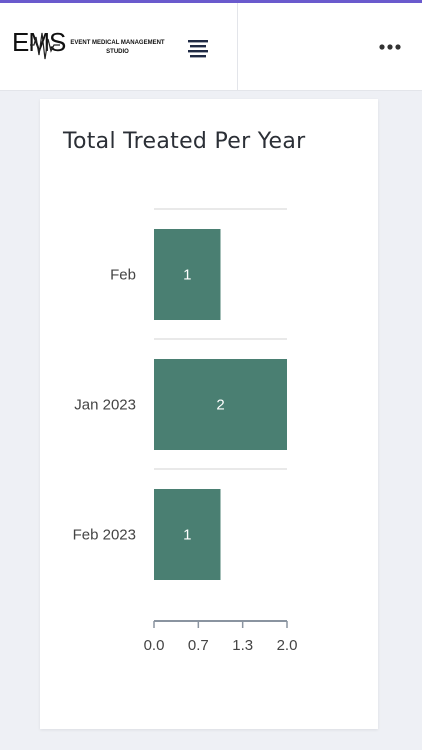 This screenshot has width=422, height=750. What do you see at coordinates (154, 645) in the screenshot?
I see `x-tick-label: 0.0` at bounding box center [154, 645].